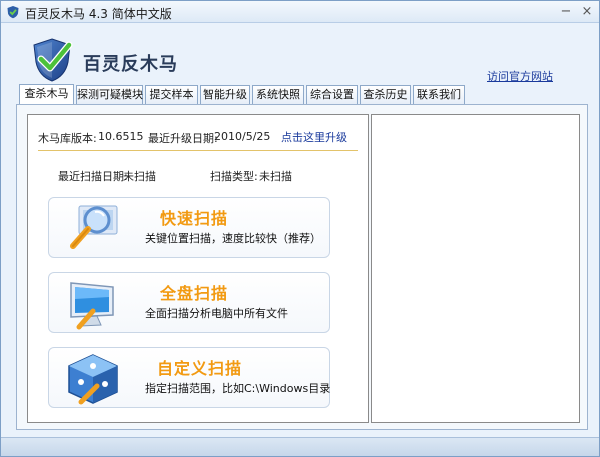  What do you see at coordinates (13, 12) in the screenshot?
I see `shield-app-icon` at bounding box center [13, 12].